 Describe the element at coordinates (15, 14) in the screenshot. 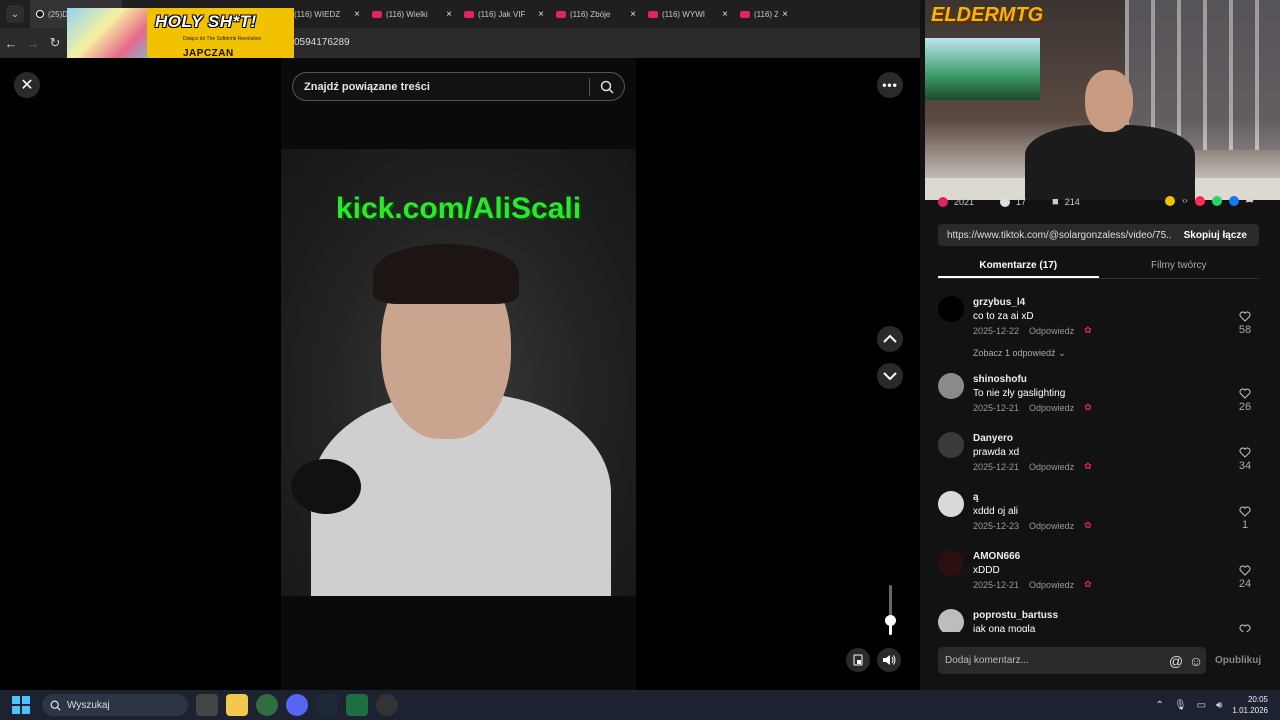

I see `tab-search-button: ⌄` at that location.